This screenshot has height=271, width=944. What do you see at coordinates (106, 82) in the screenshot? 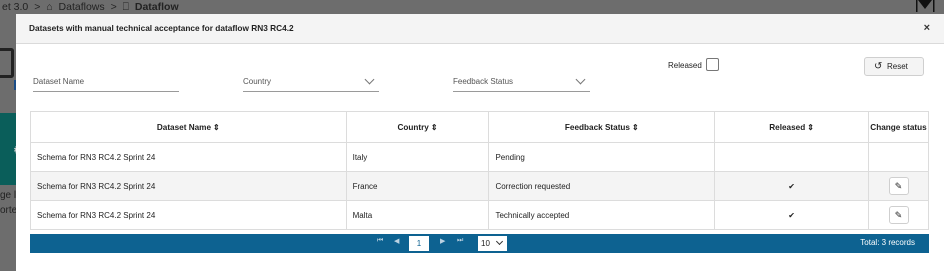
I see `dataset-name-filter: Dataset Name` at bounding box center [106, 82].